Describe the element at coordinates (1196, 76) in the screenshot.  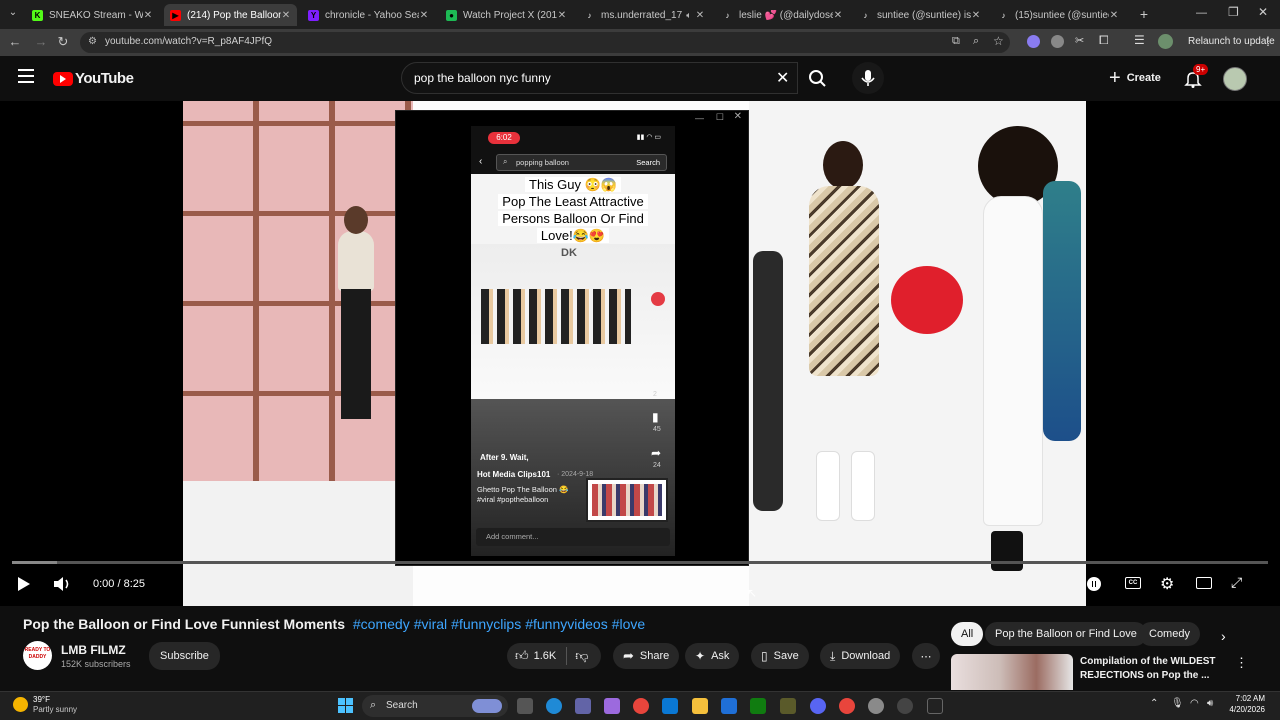
I see `notifications-button: 9+` at that location.